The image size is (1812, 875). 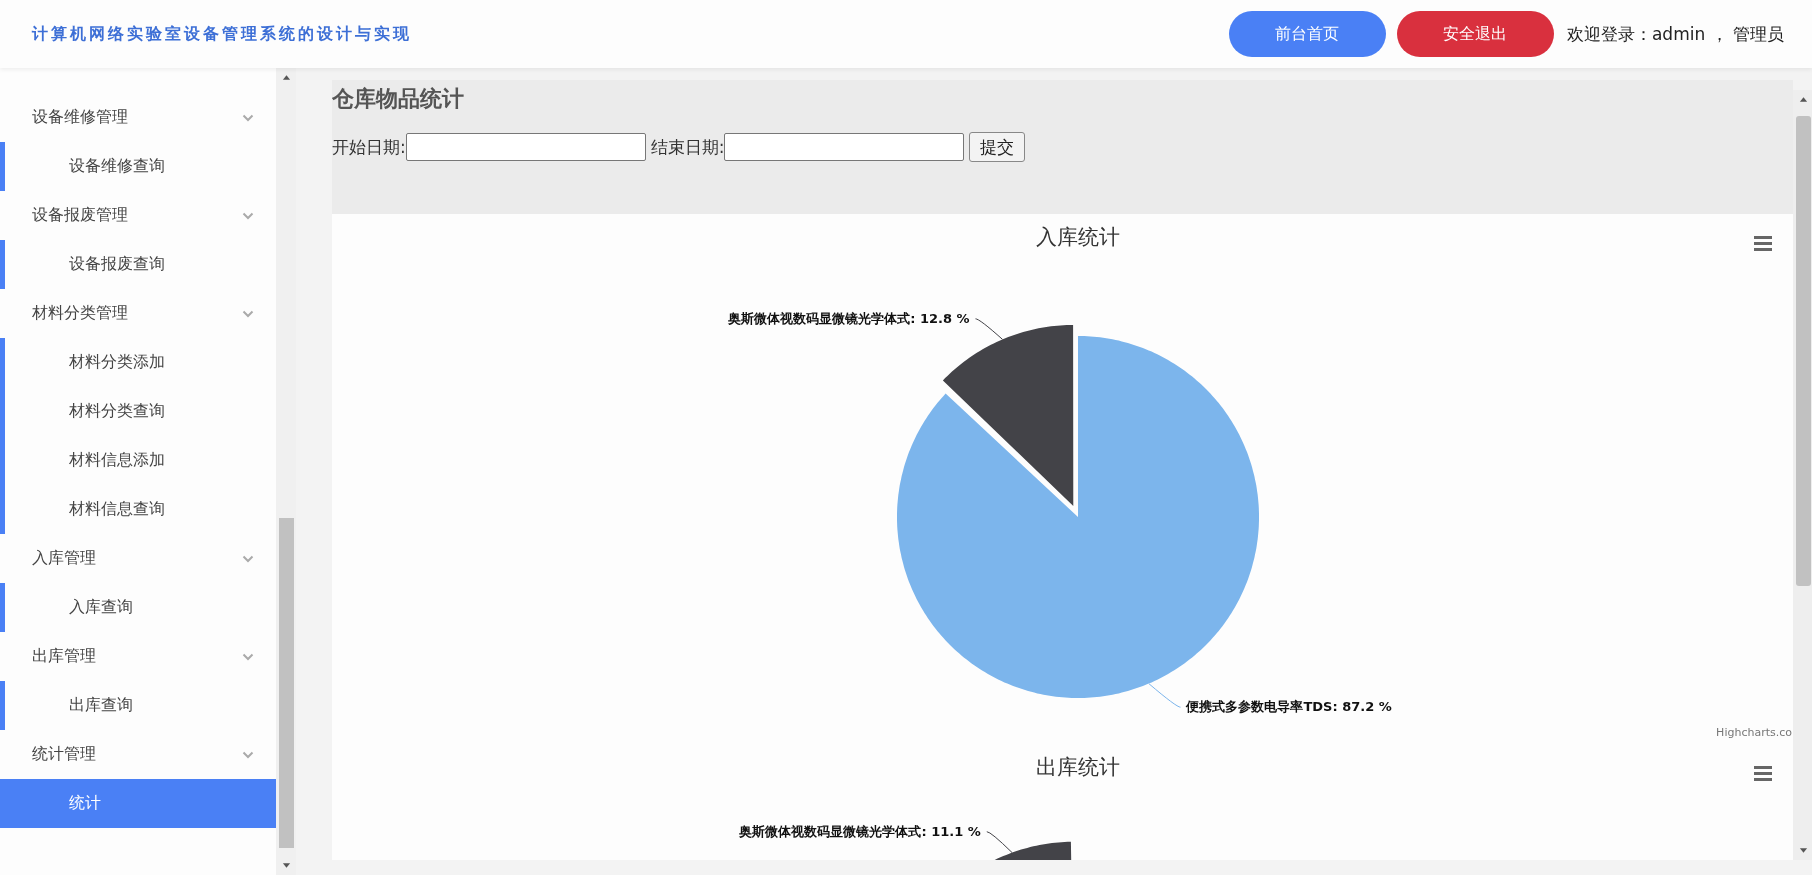 What do you see at coordinates (1289, 707) in the screenshot?
I see `data-label: 便携式多参数电导率TDS: 87.2 %` at bounding box center [1289, 707].